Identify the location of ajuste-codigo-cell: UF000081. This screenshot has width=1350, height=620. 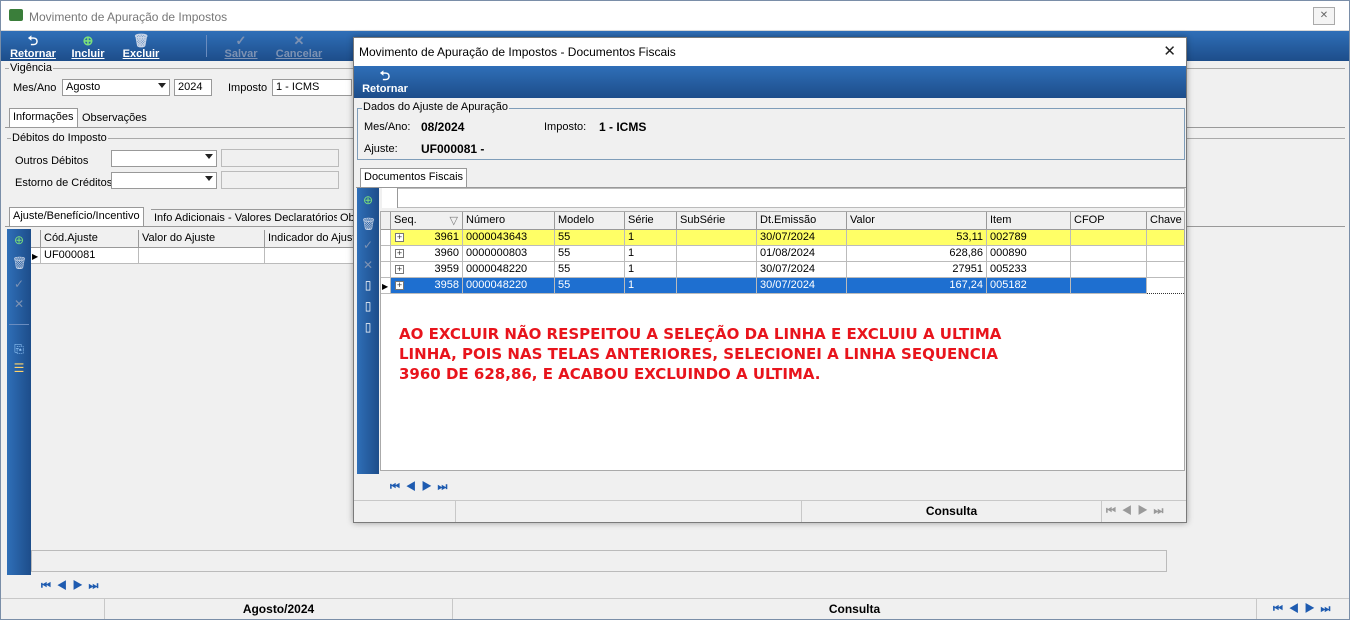
(90, 256).